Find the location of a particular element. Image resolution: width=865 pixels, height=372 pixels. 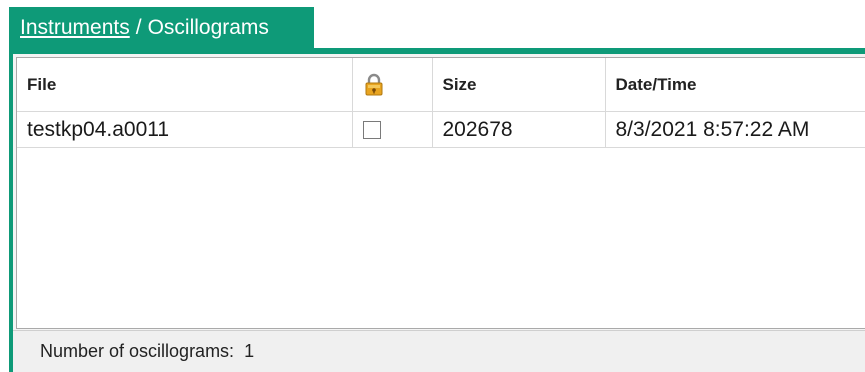

cell-file: testkp04.a0011 is located at coordinates (185, 129).